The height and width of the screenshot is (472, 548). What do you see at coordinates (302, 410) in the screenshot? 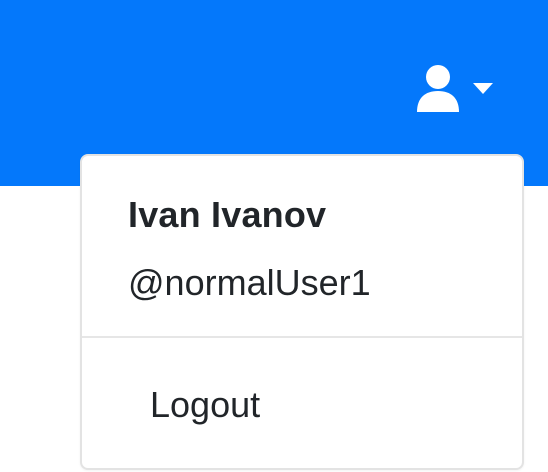
I see `logout-menu-item: Logout` at bounding box center [302, 410].